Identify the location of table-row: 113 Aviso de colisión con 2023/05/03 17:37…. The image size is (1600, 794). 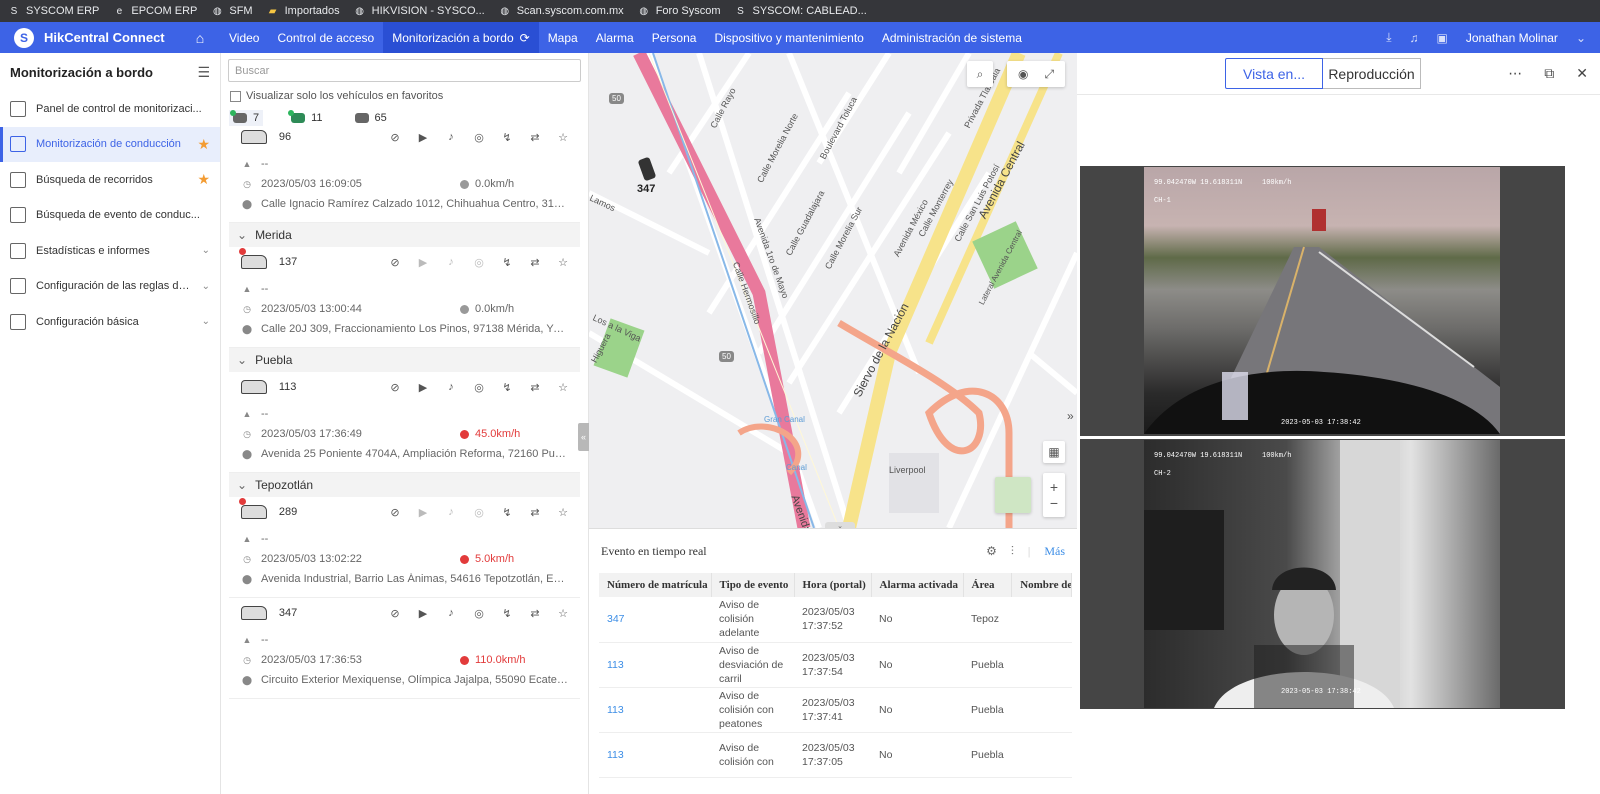
(835, 755).